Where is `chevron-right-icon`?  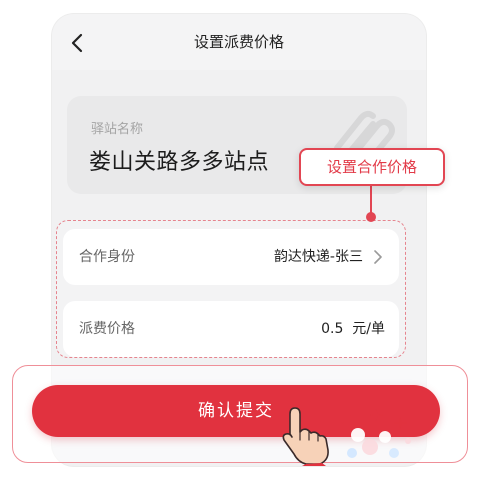
chevron-right-icon is located at coordinates (378, 257).